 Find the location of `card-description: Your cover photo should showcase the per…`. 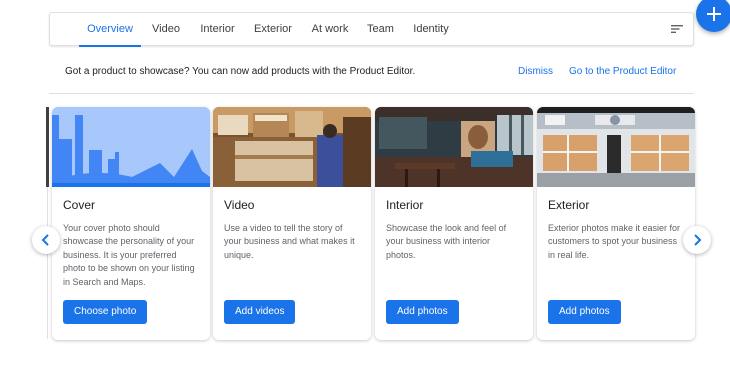

card-description: Your cover photo should showcase the per… is located at coordinates (129, 255).